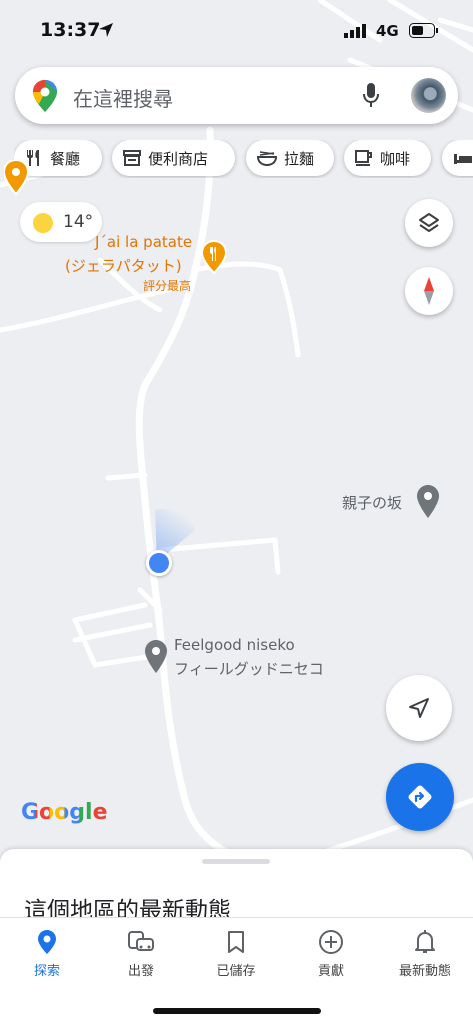 This screenshot has height=1025, width=473. What do you see at coordinates (132, 158) in the screenshot?
I see `store-icon` at bounding box center [132, 158].